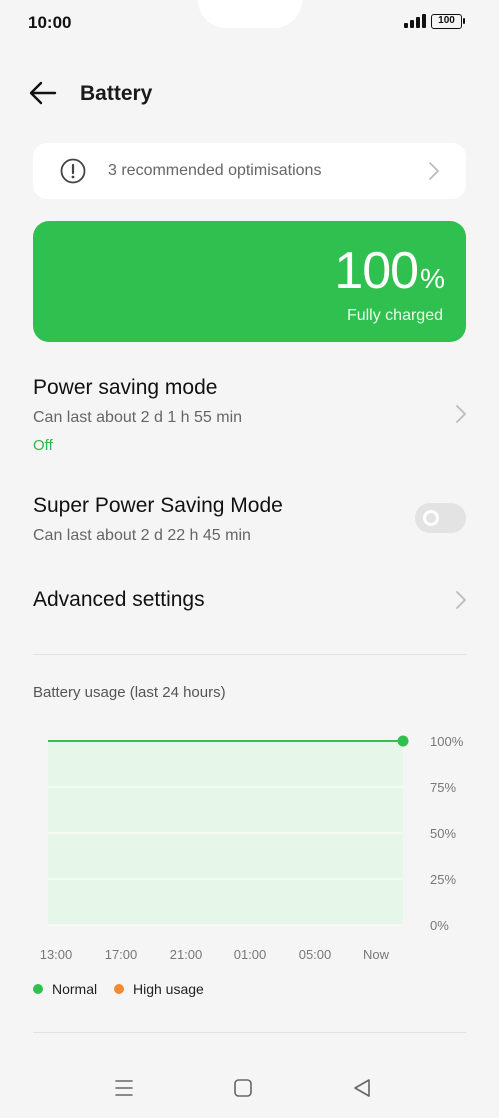  What do you see at coordinates (403, 741) in the screenshot?
I see `usage-end-point` at bounding box center [403, 741].